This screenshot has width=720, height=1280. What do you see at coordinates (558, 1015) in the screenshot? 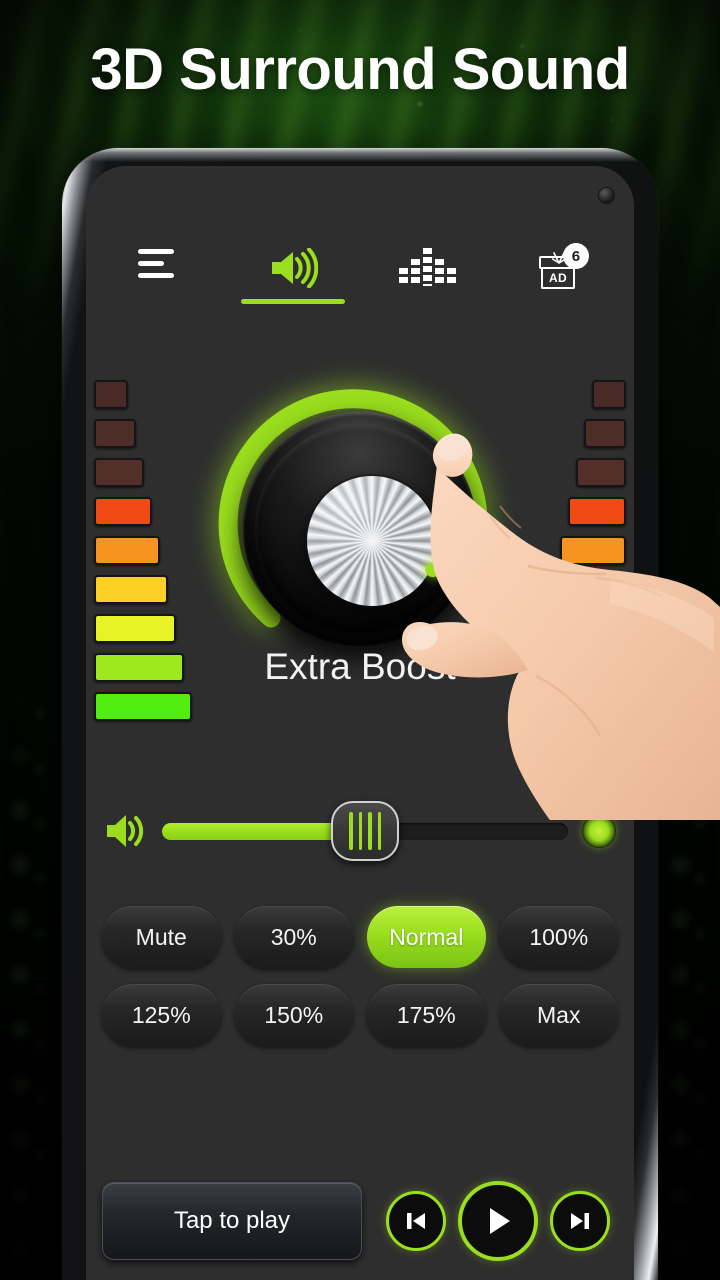
I see `preset-button-max: Max` at bounding box center [558, 1015].